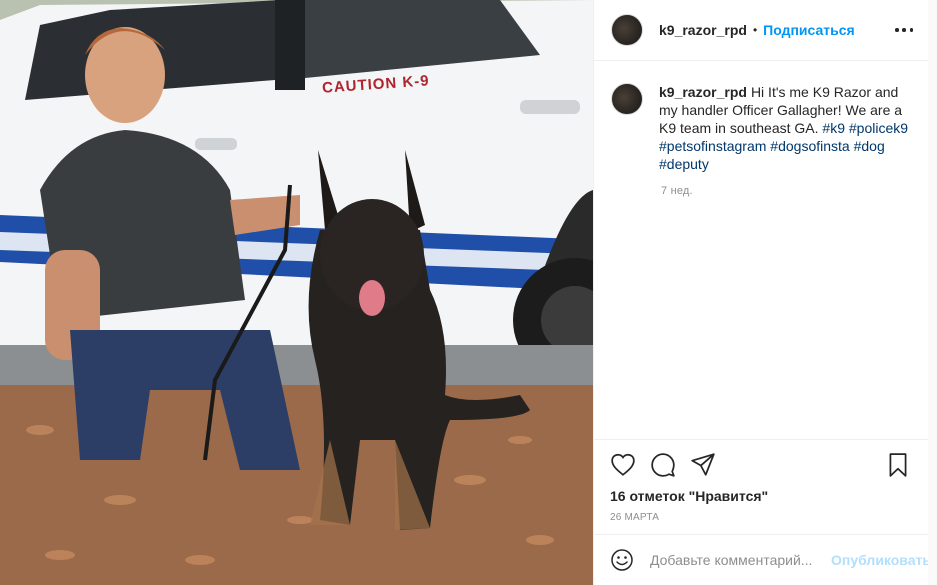 The width and height of the screenshot is (937, 585). What do you see at coordinates (703, 465) in the screenshot?
I see `share-icon` at bounding box center [703, 465].